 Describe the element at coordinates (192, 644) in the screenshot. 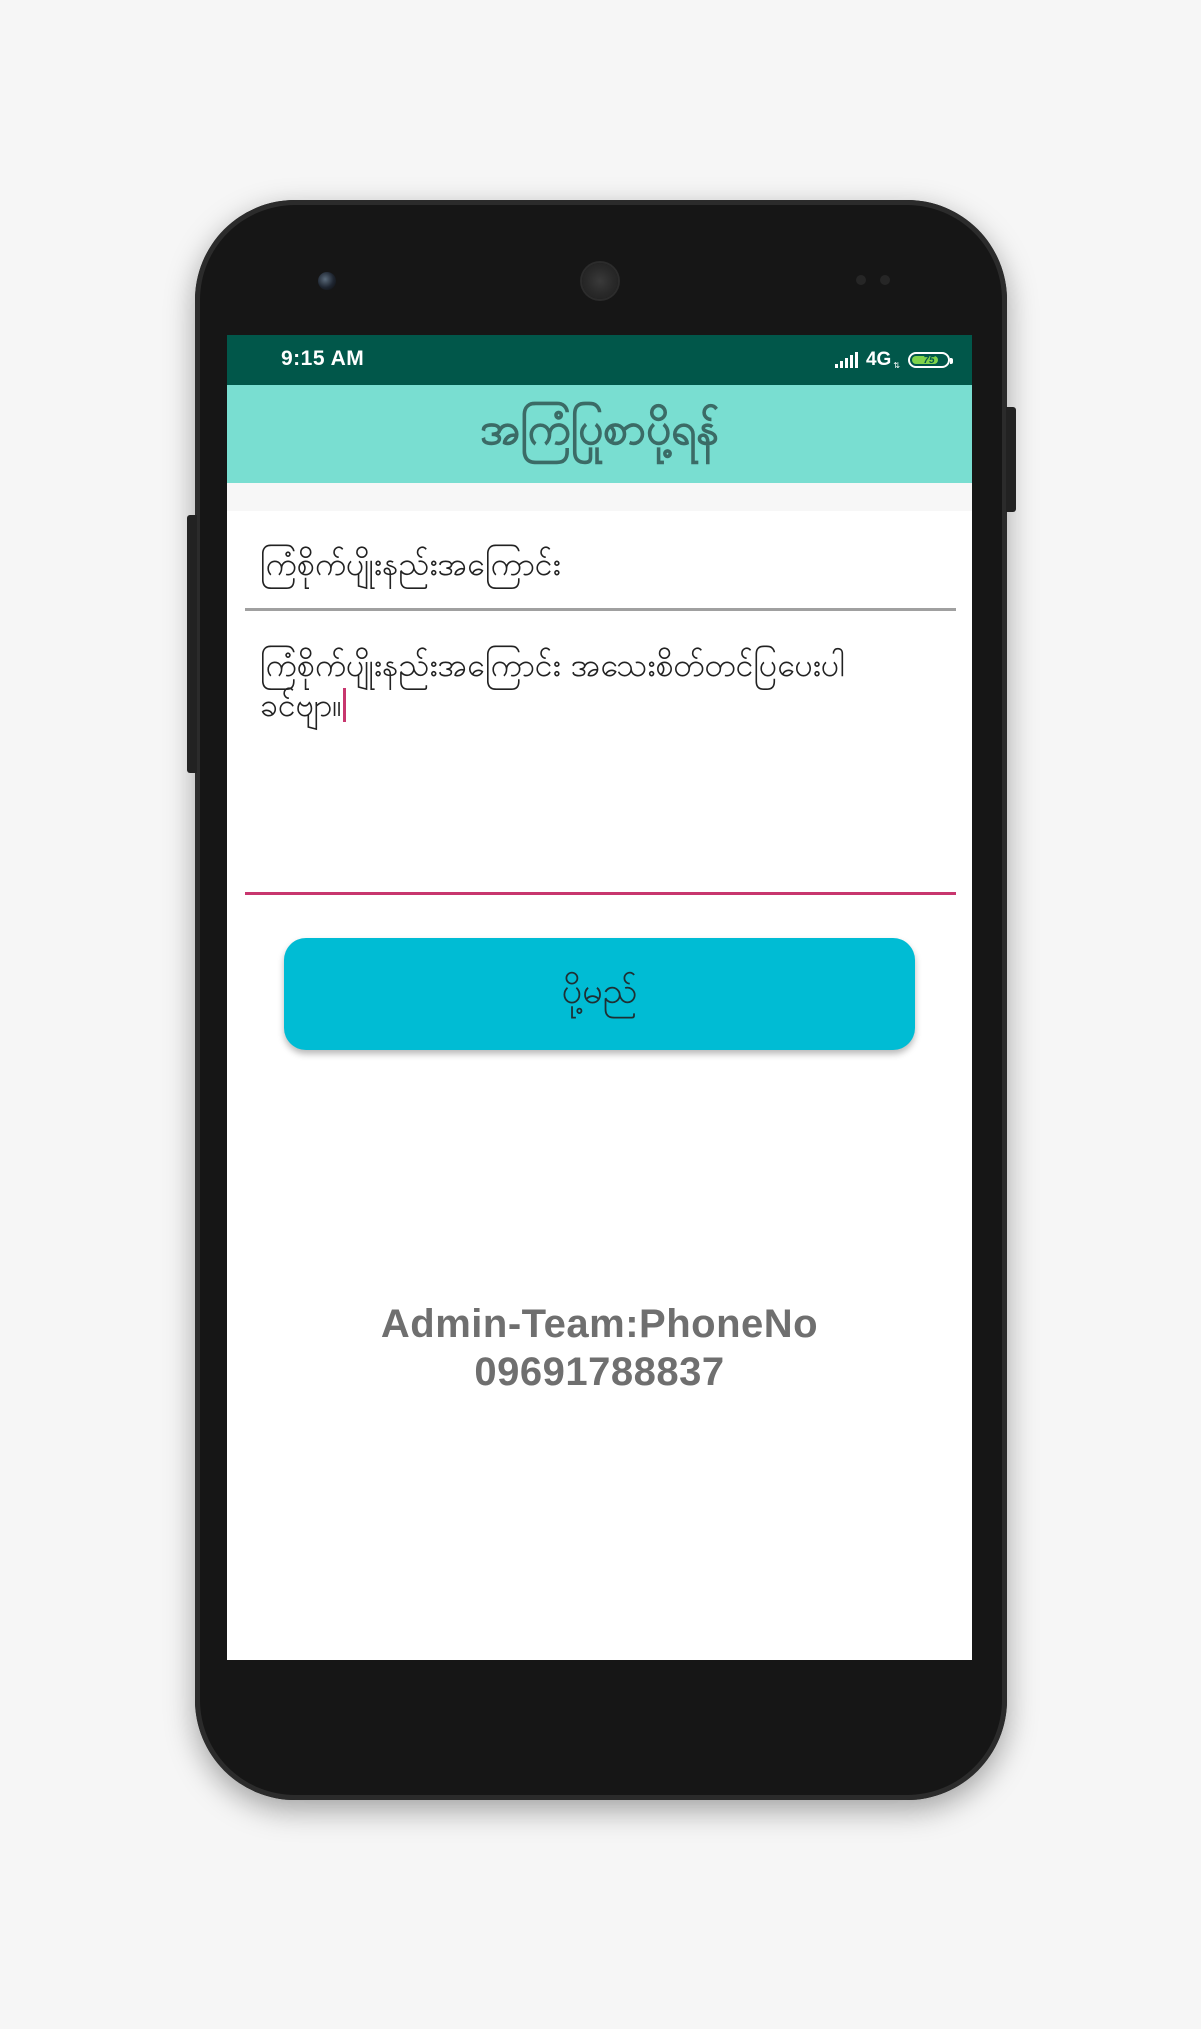

I see `volume-button` at that location.